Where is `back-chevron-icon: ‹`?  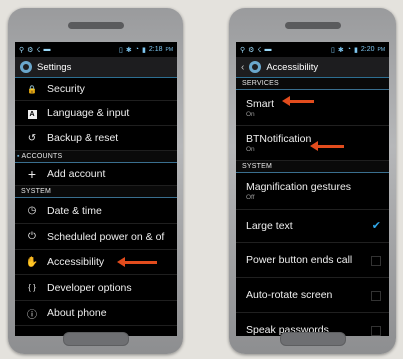
back-chevron-icon: ‹ is located at coordinates (242, 67).